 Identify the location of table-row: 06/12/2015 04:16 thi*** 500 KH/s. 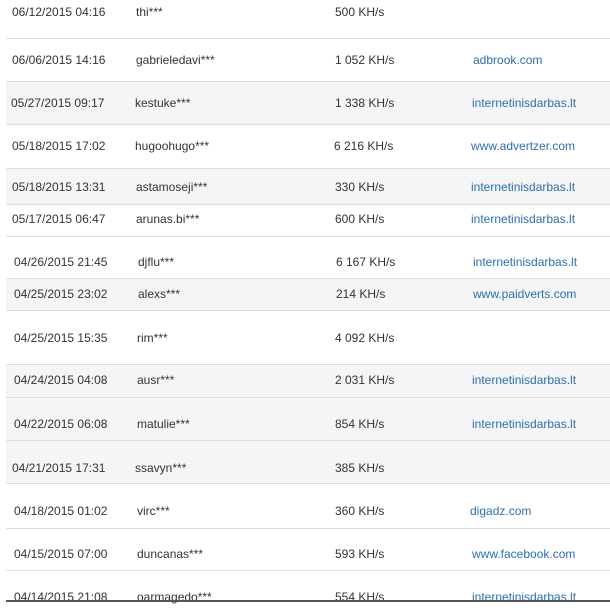
(308, 19).